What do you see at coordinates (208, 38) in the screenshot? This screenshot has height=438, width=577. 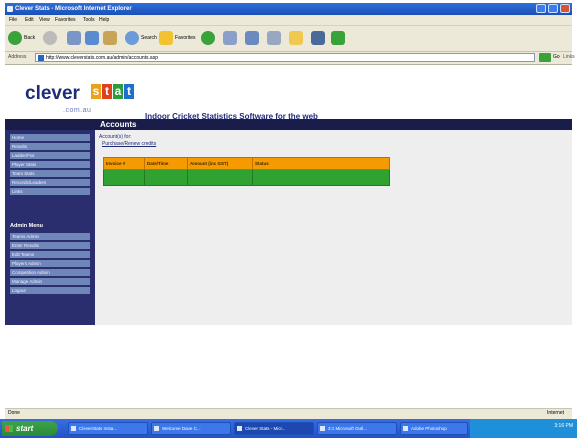 I see `media-icon` at bounding box center [208, 38].